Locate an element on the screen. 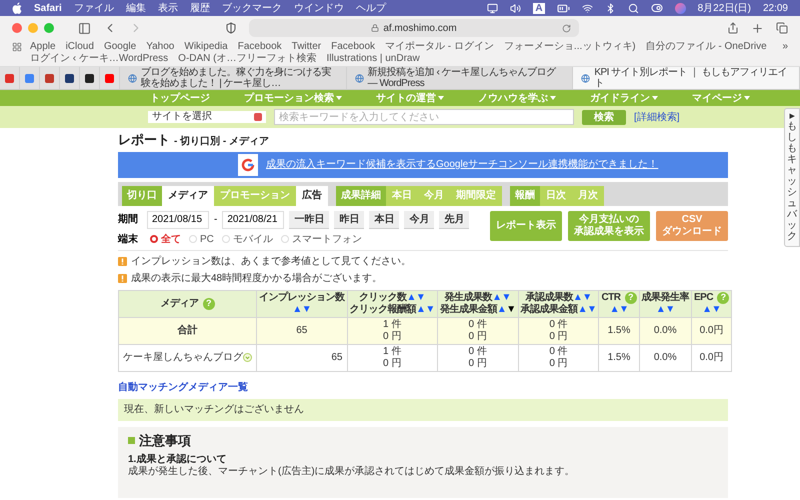 The height and width of the screenshot is (500, 800). page-title: レポート is located at coordinates (144, 140).